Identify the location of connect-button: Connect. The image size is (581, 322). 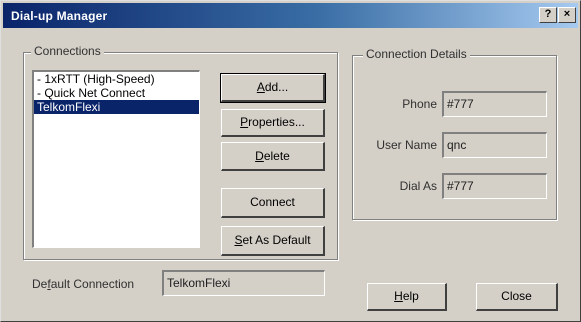
(273, 203).